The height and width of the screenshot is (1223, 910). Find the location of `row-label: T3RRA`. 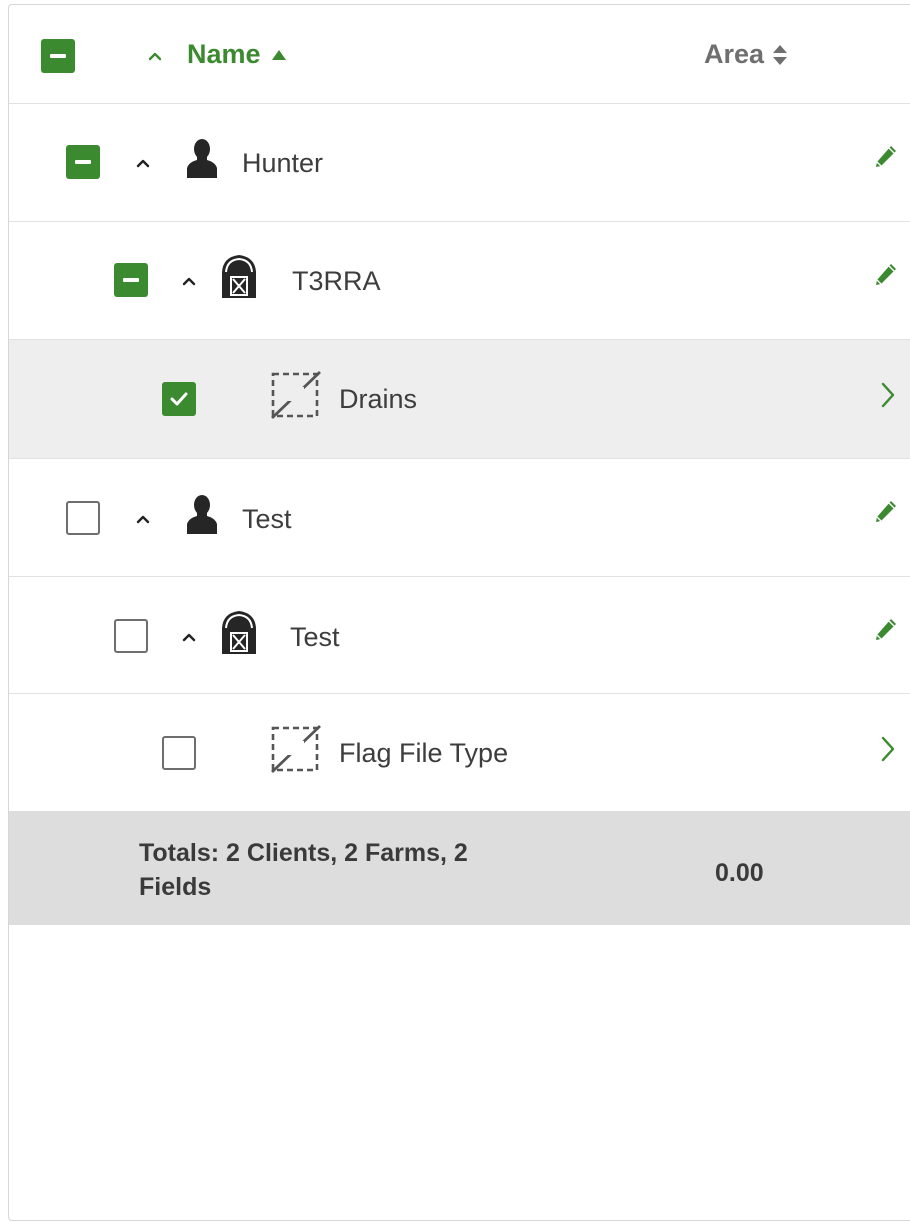

row-label: T3RRA is located at coordinates (336, 281).